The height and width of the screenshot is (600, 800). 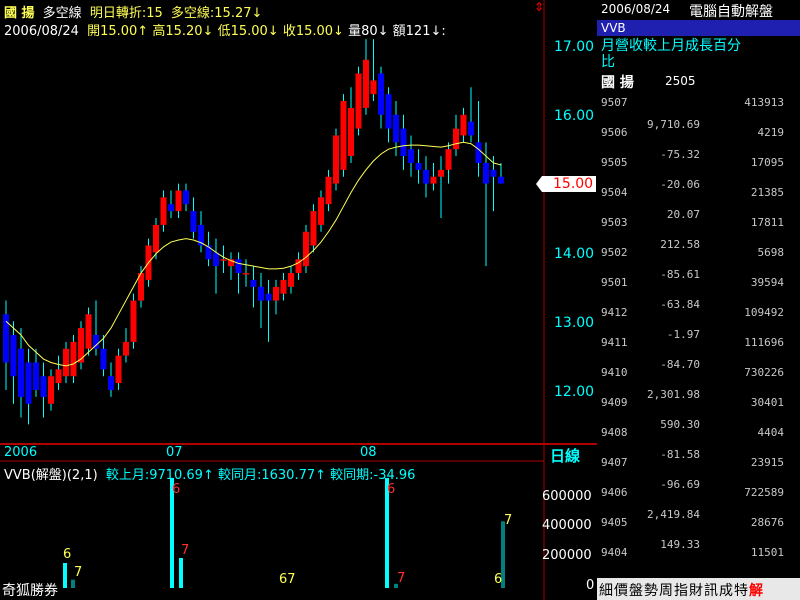 What do you see at coordinates (565, 455) in the screenshot?
I see `period-button: 日線` at bounding box center [565, 455].